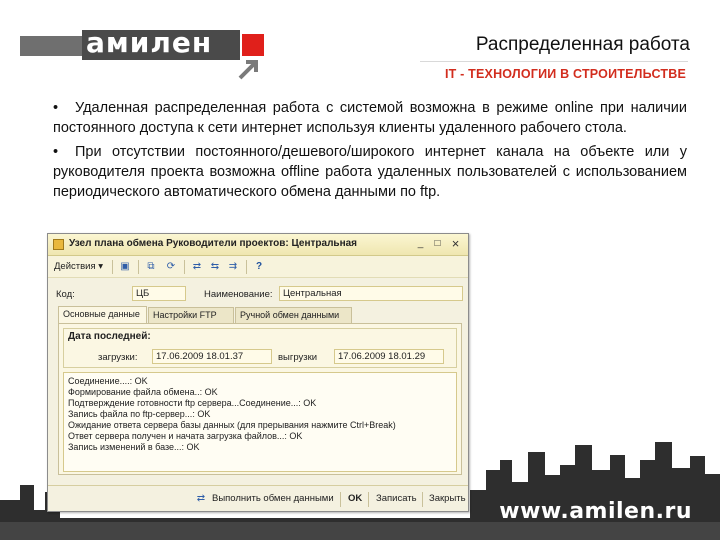 The width and height of the screenshot is (720, 540). I want to click on name-label: Наименование:, so click(238, 294).